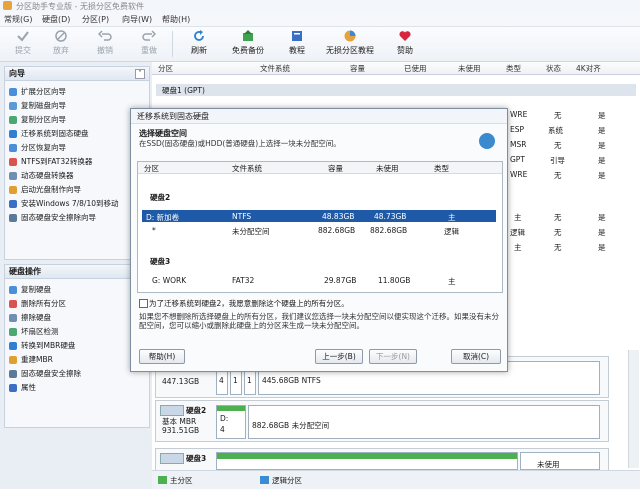 This screenshot has width=640, height=489. I want to click on partition-block-g, so click(367, 461).